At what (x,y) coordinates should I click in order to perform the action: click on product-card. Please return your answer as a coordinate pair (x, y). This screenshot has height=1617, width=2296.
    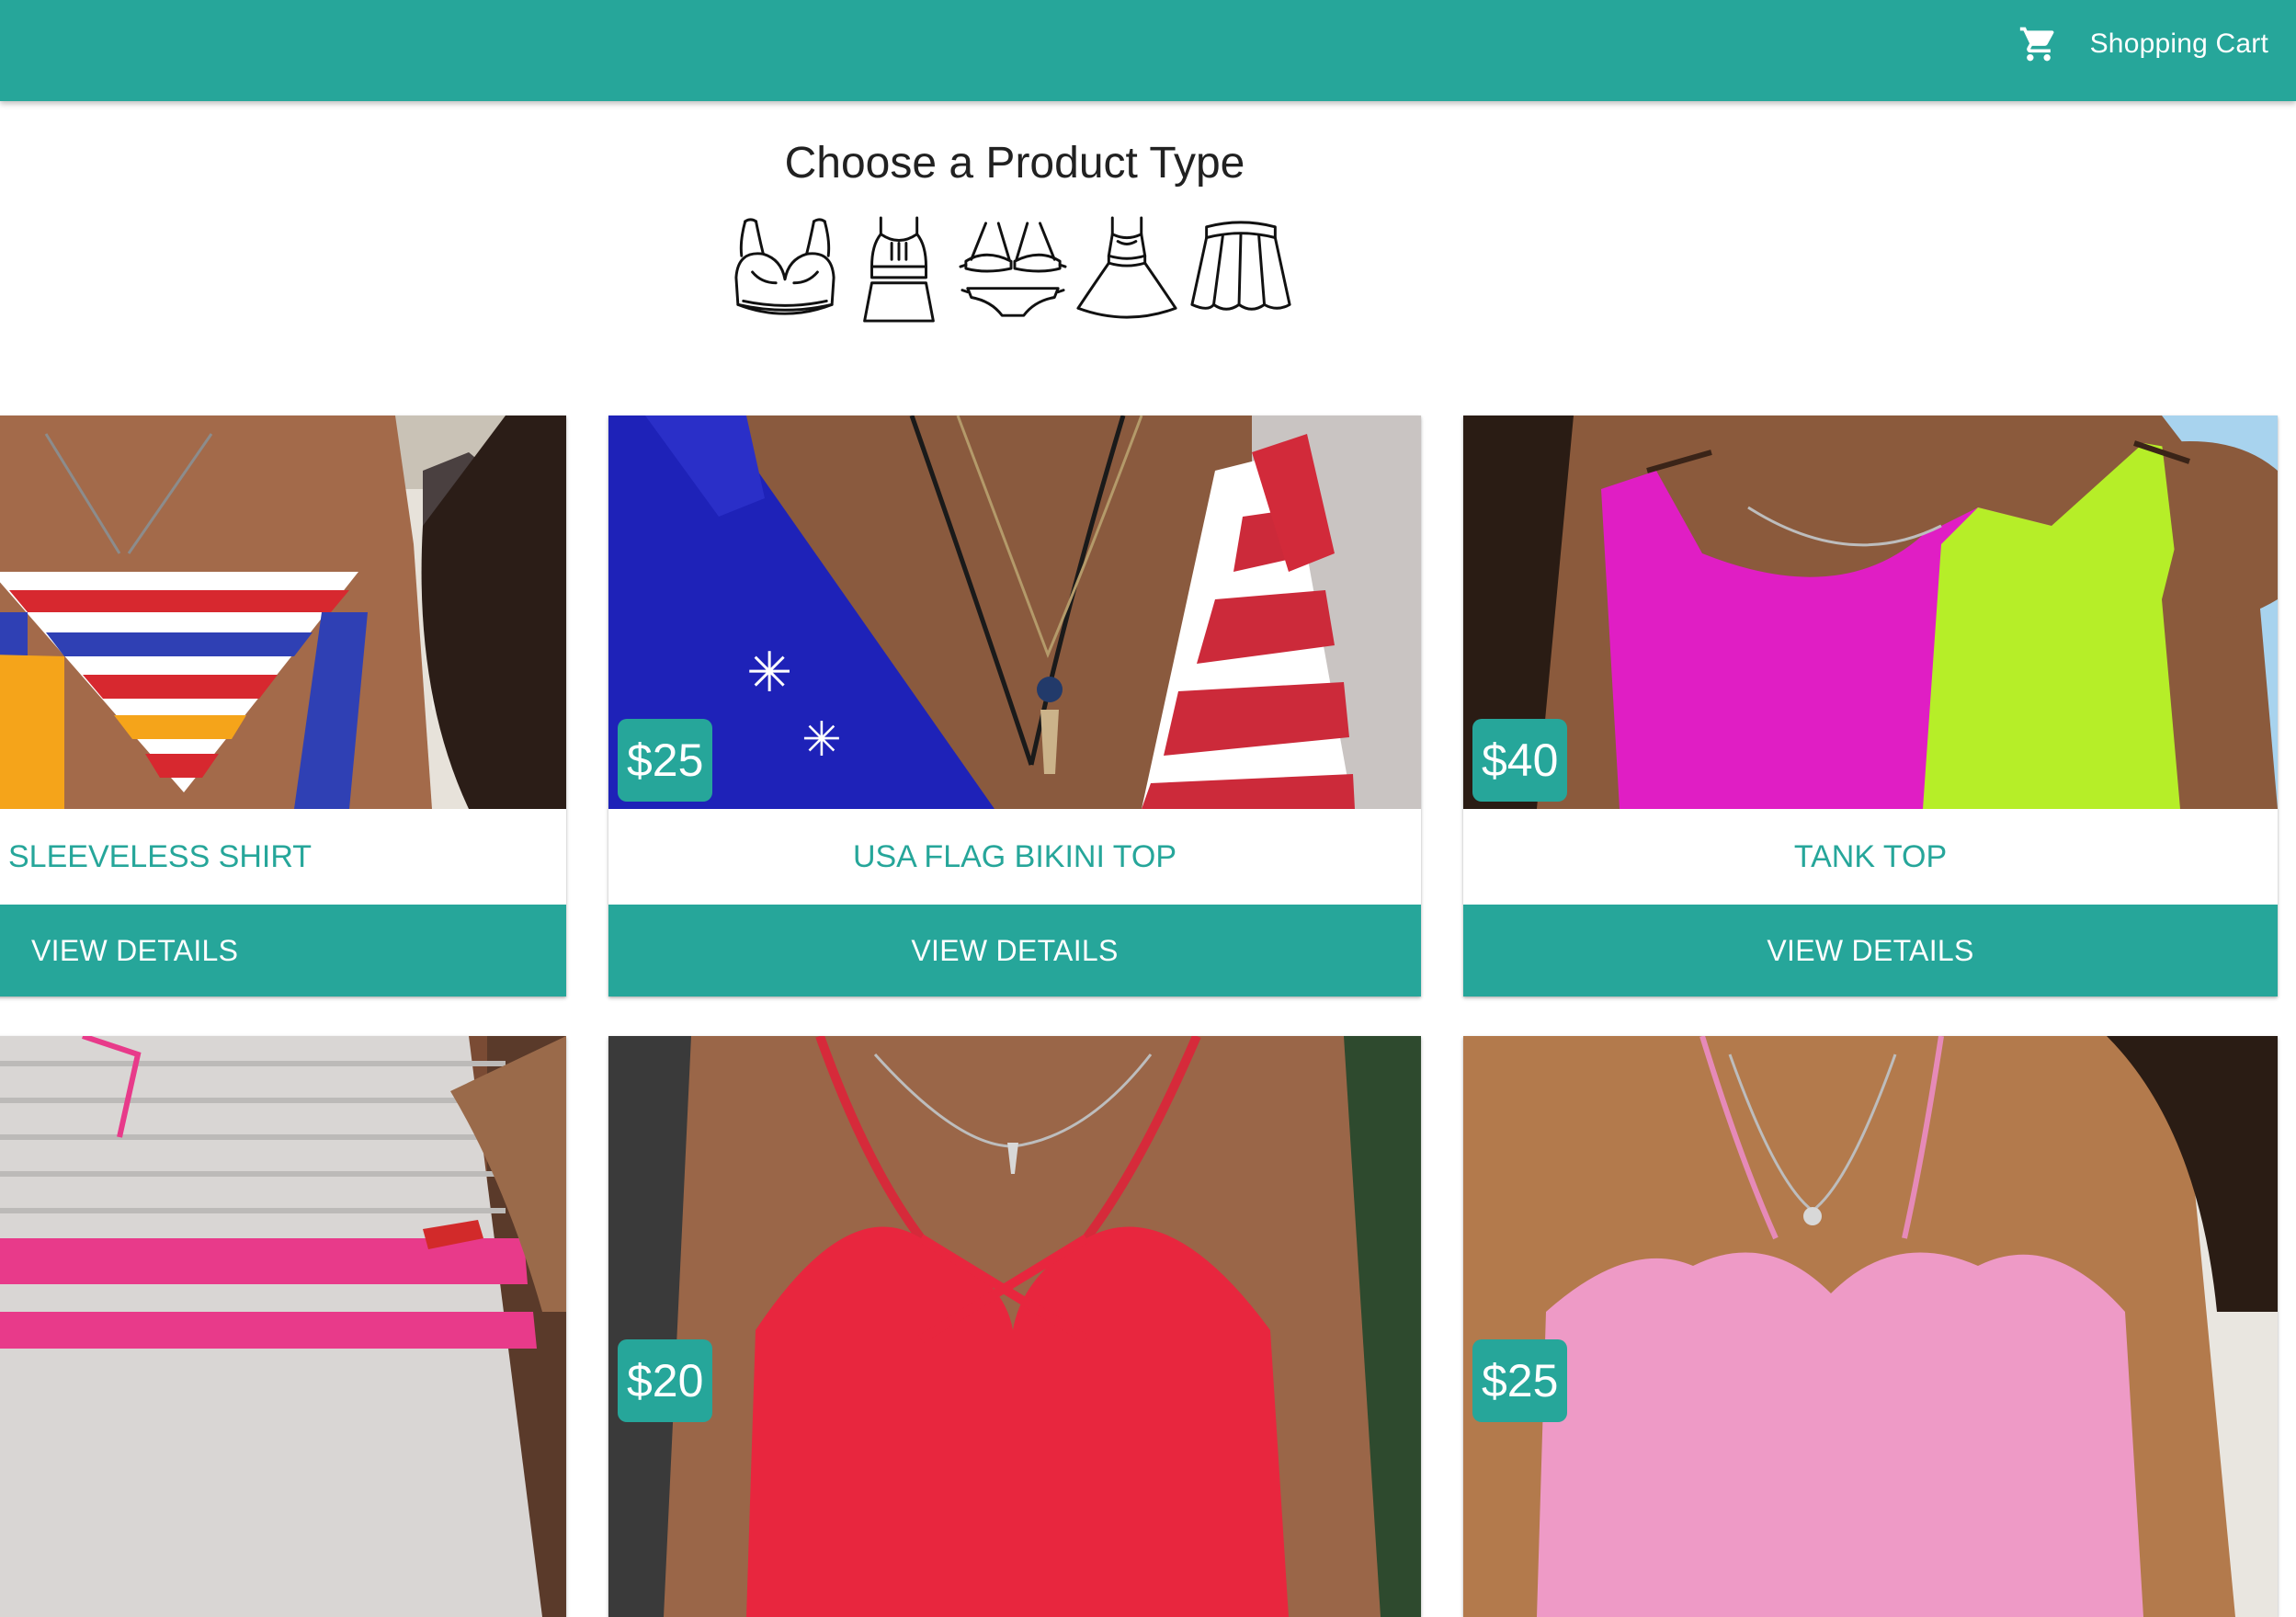
    Looking at the image, I should click on (283, 1326).